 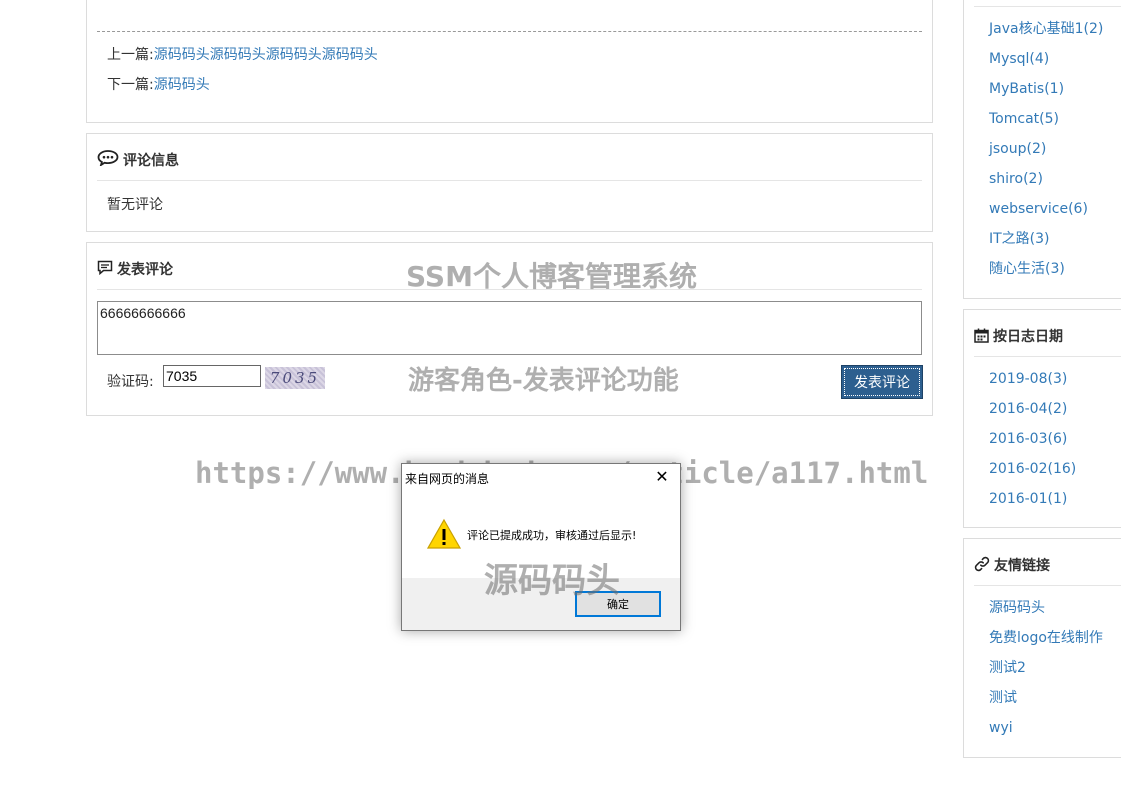 What do you see at coordinates (212, 376) in the screenshot?
I see `captcha-input` at bounding box center [212, 376].